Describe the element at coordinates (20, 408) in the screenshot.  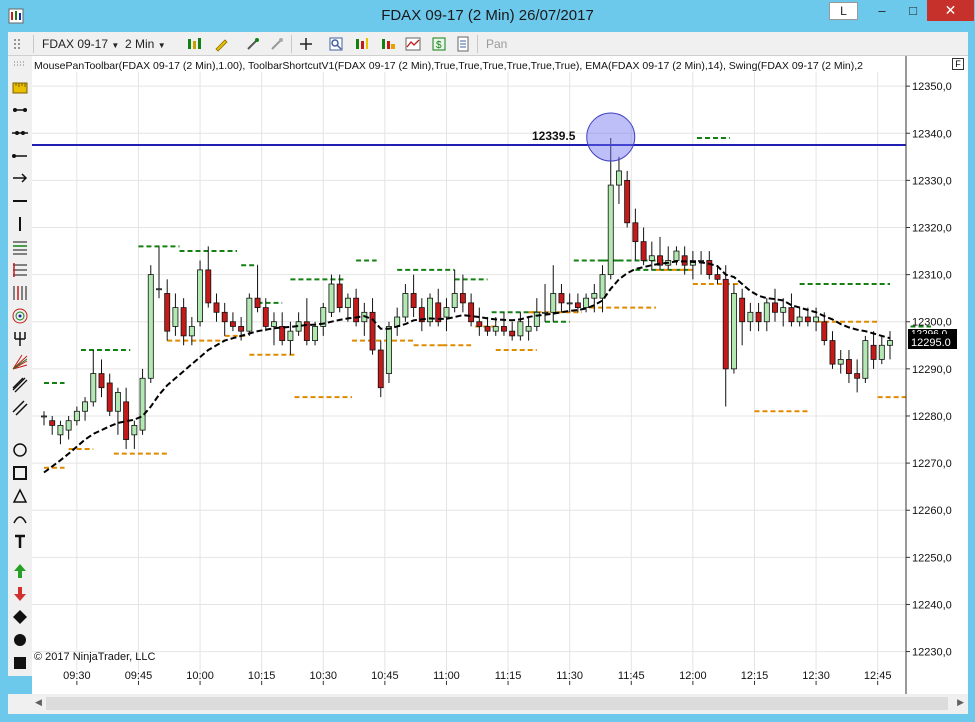
I see `trend-channel-icon` at that location.